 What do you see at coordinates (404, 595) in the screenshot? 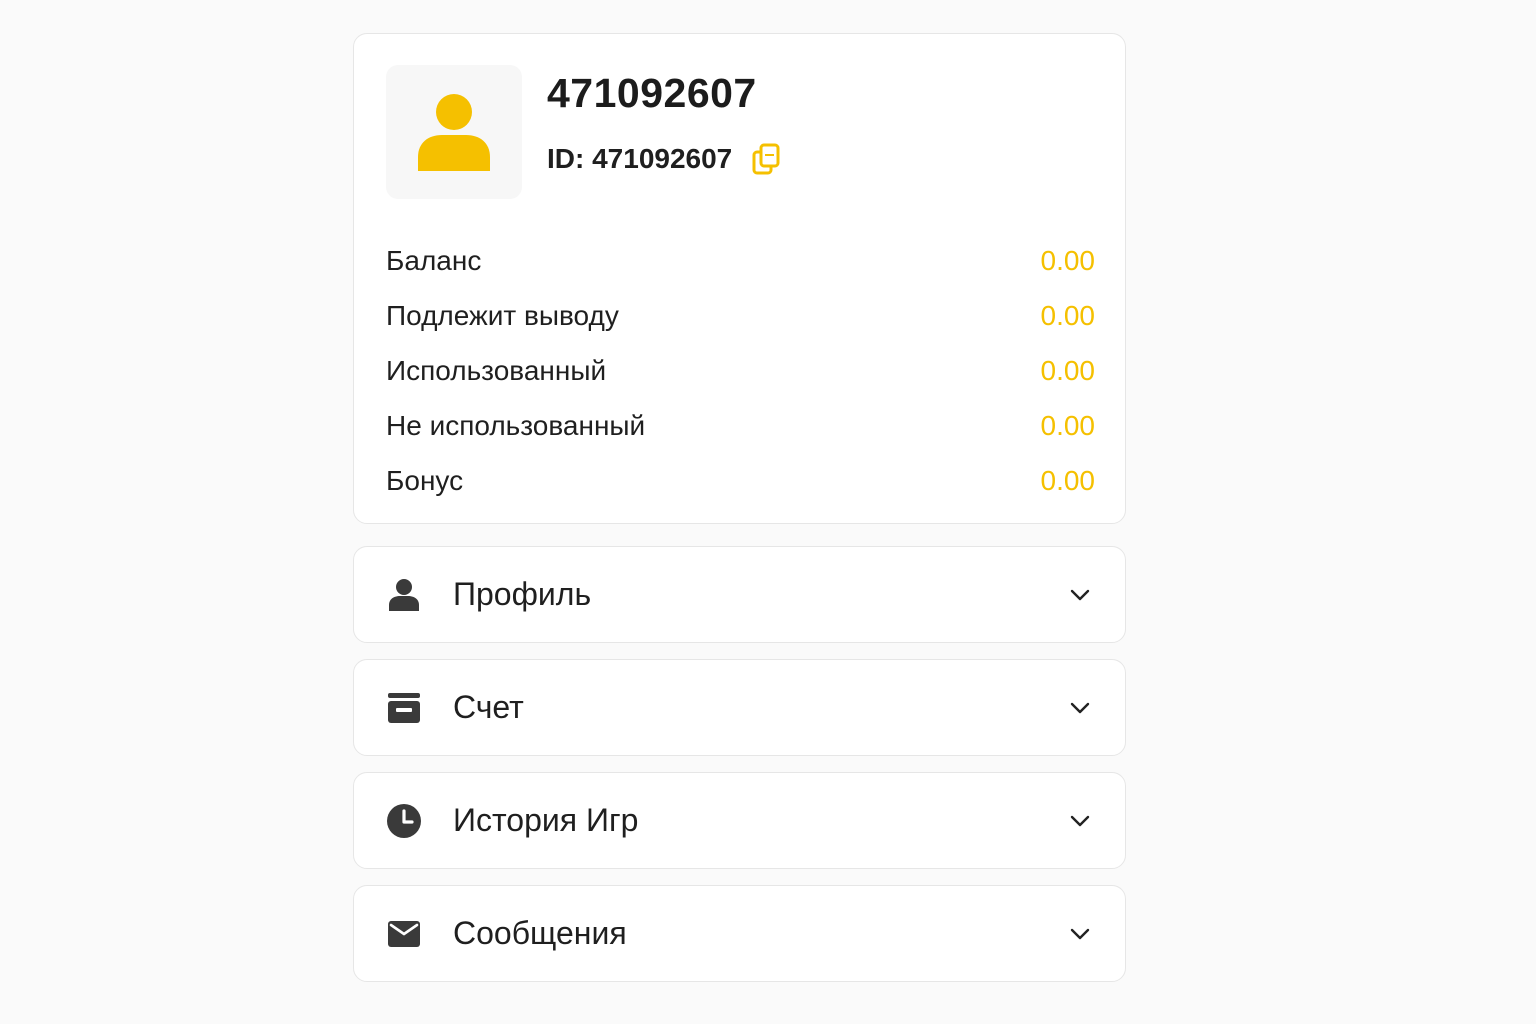
I see `user-icon` at bounding box center [404, 595].